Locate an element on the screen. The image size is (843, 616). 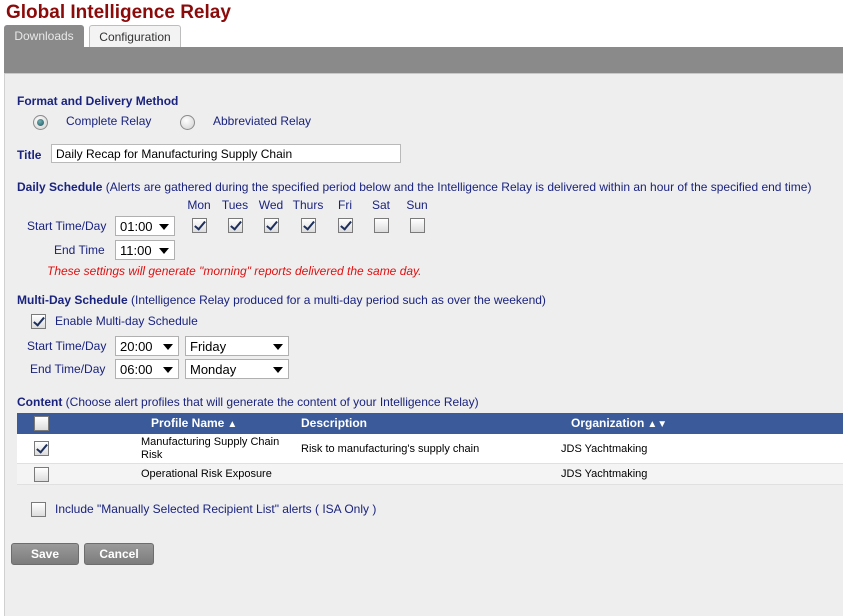
day-label-sat: Sat is located at coordinates (380, 205).